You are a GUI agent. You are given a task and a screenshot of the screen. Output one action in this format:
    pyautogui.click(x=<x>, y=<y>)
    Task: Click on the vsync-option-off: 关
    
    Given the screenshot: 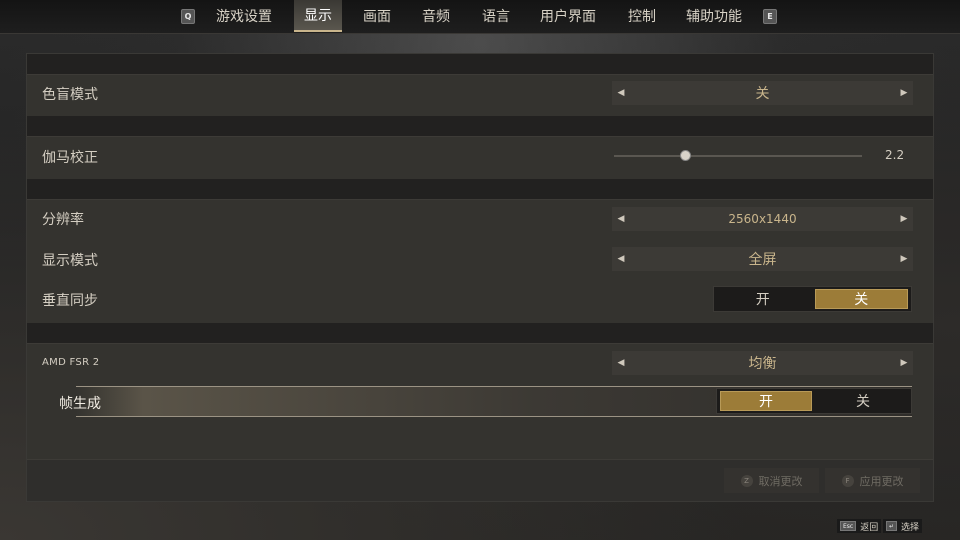 What is the action you would take?
    pyautogui.click(x=861, y=299)
    